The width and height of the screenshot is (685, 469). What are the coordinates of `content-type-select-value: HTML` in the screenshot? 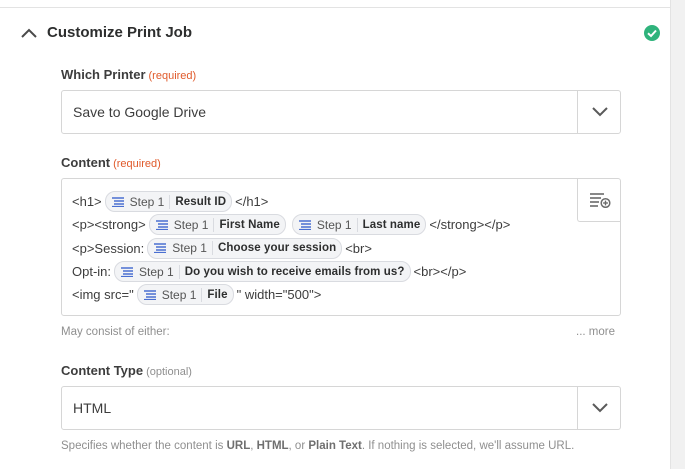 It's located at (92, 408).